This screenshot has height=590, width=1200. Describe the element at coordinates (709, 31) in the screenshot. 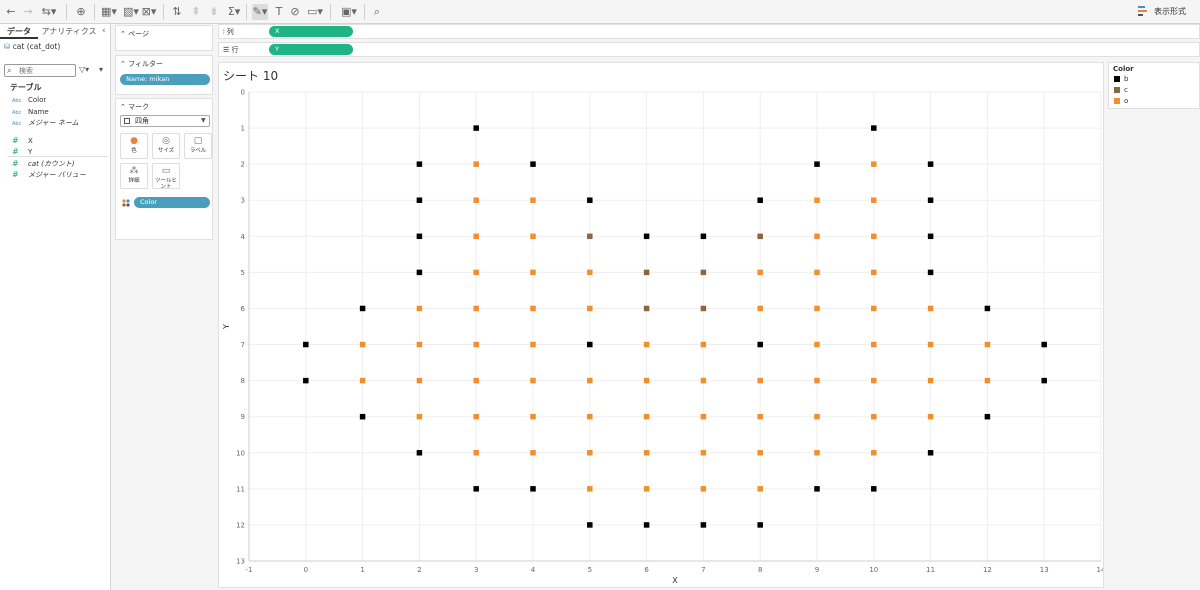

I see `columns-shelf: ⦙ 列 X` at that location.